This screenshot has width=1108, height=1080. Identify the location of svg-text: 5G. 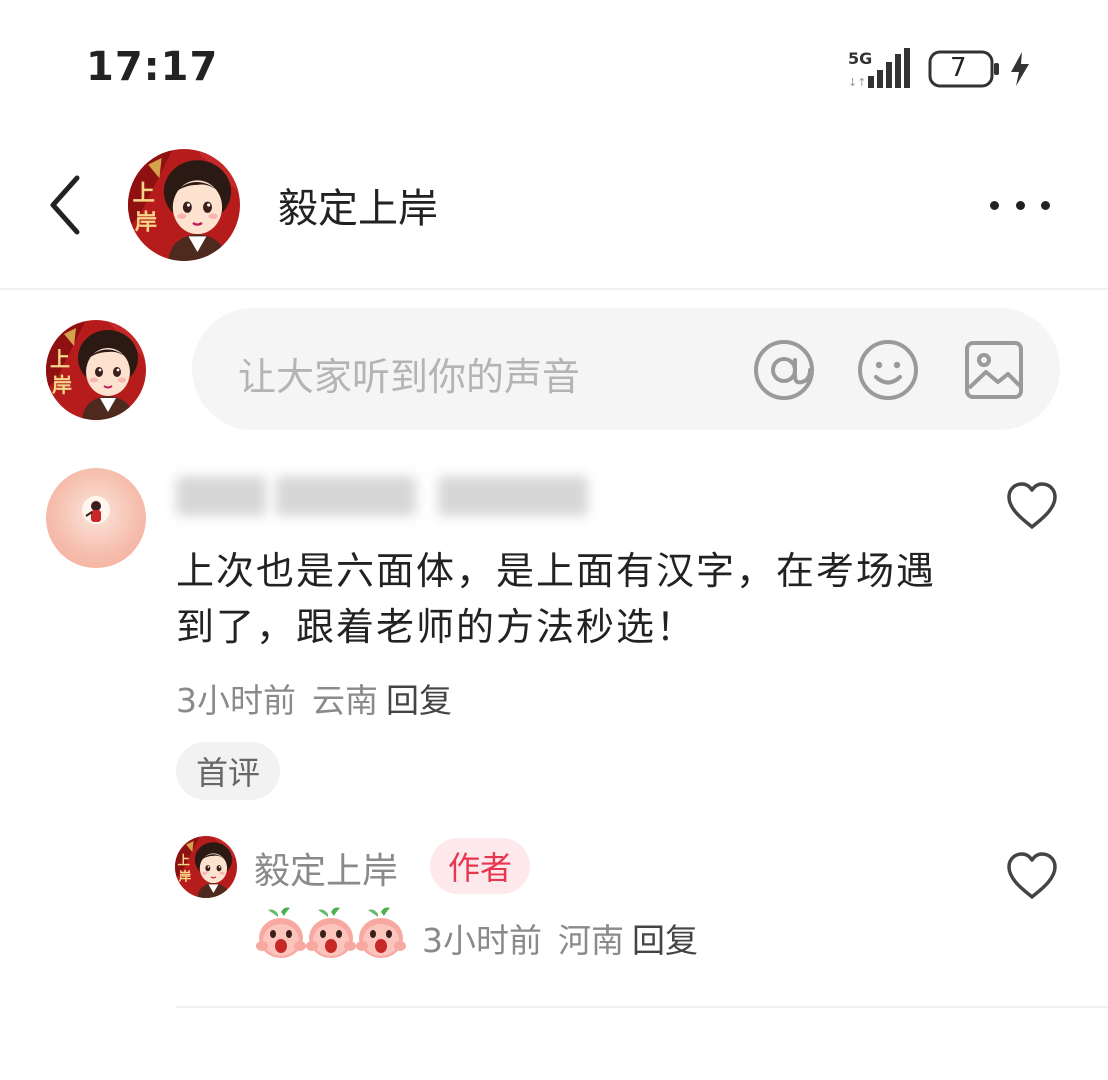
(860, 58).